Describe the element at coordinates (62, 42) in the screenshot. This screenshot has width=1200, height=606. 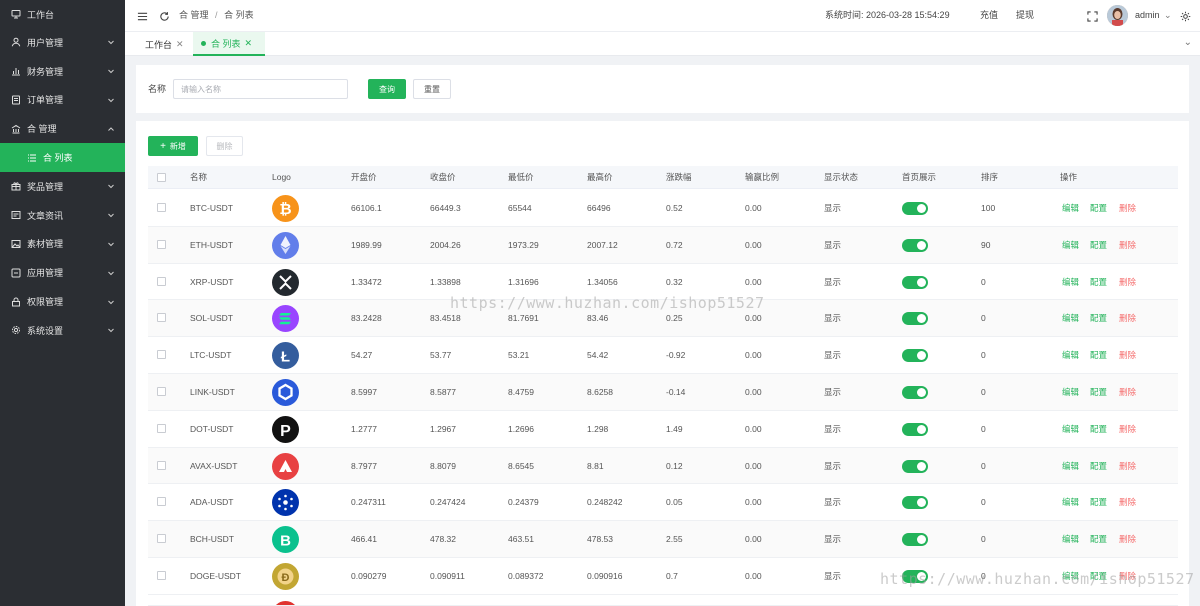
I see `sidebar-item-1: 用户管理` at that location.